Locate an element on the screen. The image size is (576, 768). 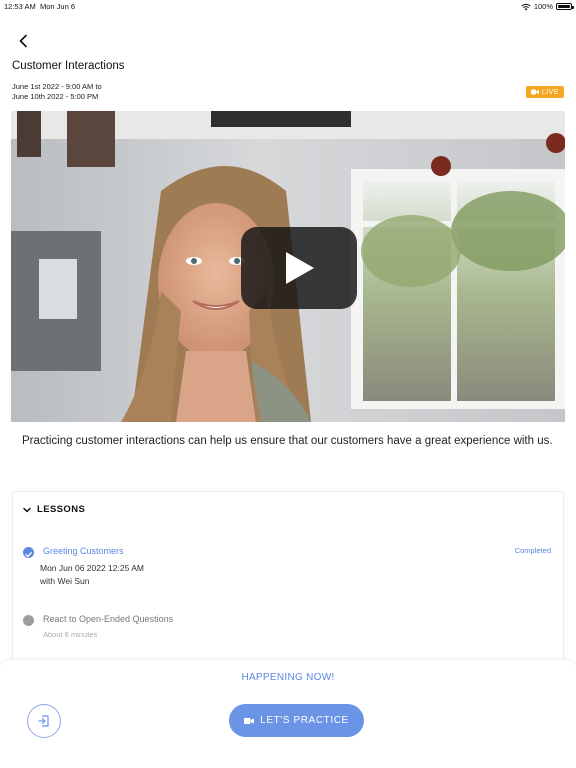
happening-now-label: HAPPENING NOW! is located at coordinates (288, 677).